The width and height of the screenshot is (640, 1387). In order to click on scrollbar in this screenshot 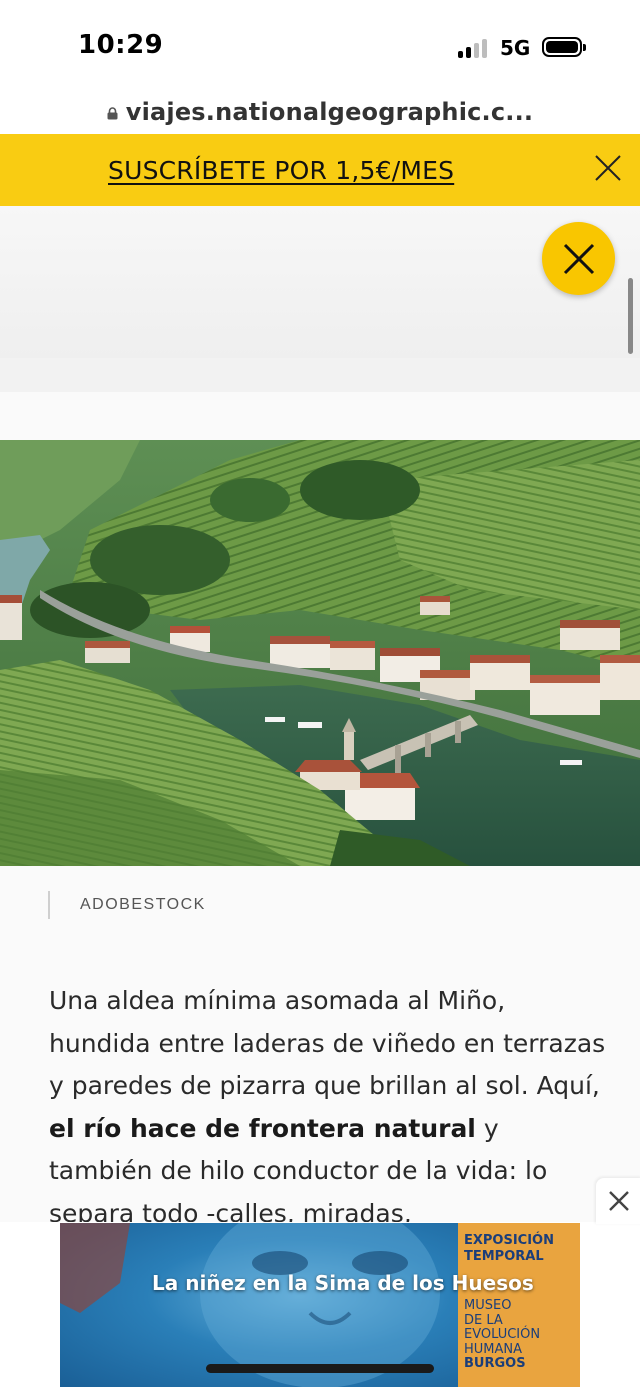, I will do `click(630, 316)`.